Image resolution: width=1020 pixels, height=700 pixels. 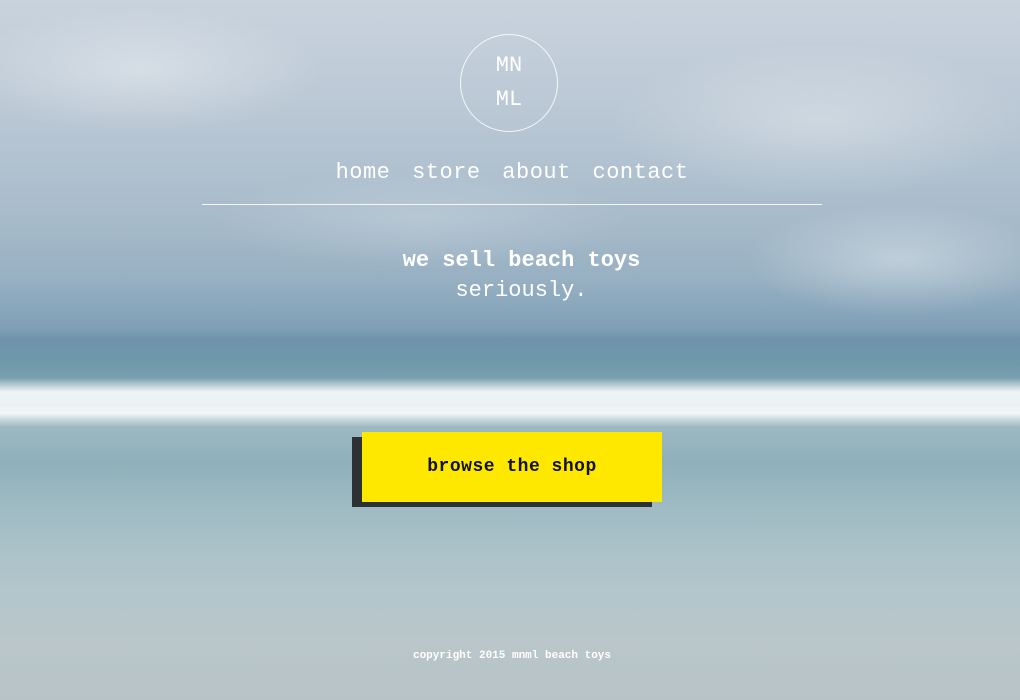 What do you see at coordinates (510, 276) in the screenshot?
I see `hero-tagline: we sell beach toys seriously.` at bounding box center [510, 276].